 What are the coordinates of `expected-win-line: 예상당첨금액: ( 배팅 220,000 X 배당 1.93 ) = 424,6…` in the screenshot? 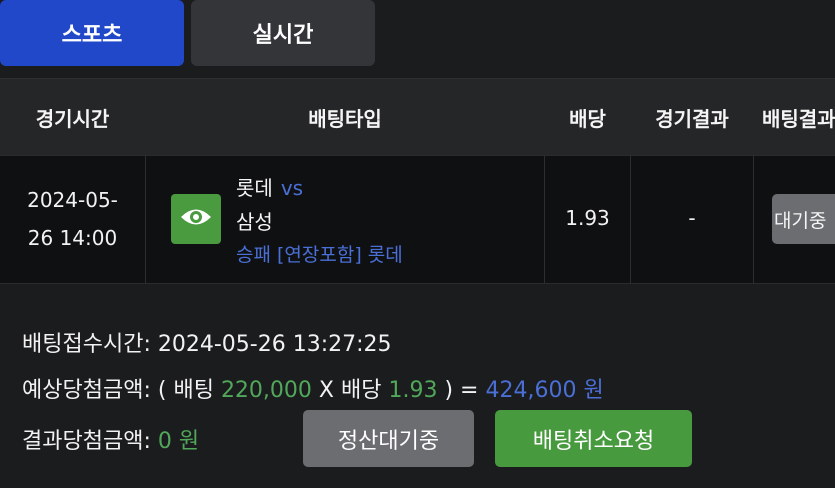 It's located at (313, 388).